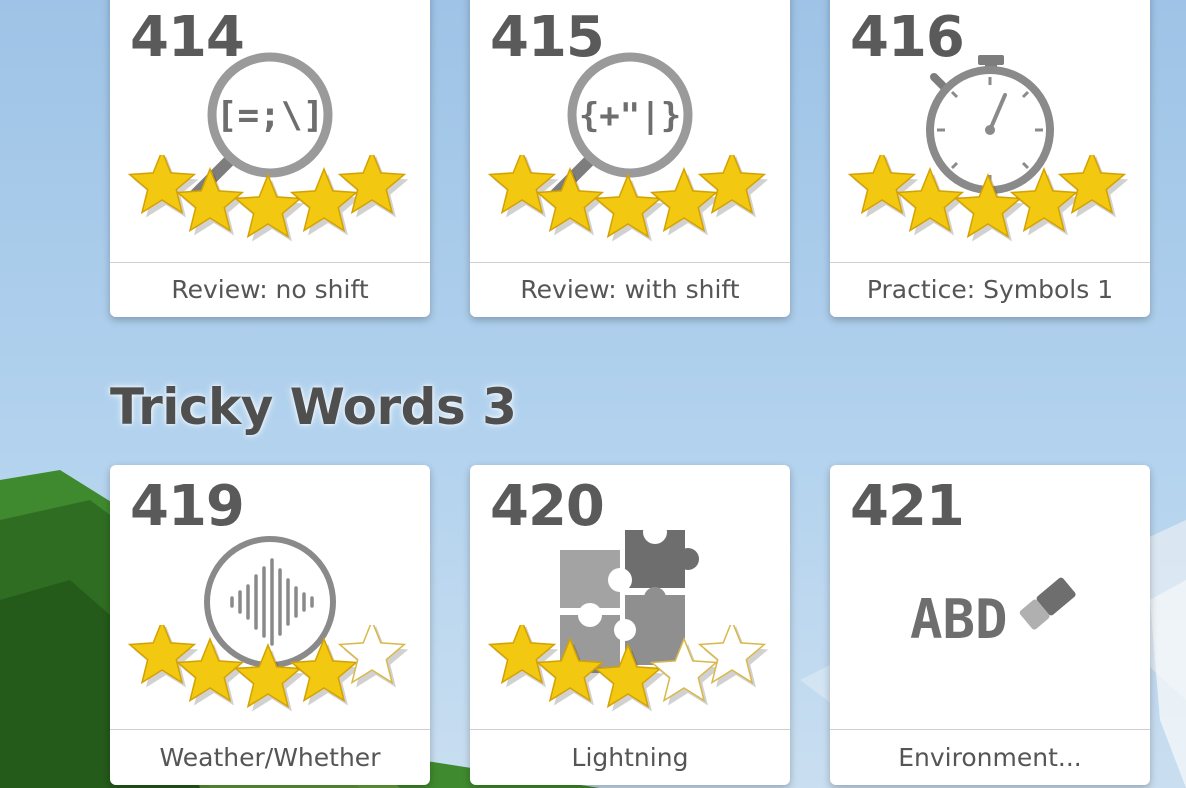  Describe the element at coordinates (630, 116) in the screenshot. I see `keys-text: {+"|}` at that location.